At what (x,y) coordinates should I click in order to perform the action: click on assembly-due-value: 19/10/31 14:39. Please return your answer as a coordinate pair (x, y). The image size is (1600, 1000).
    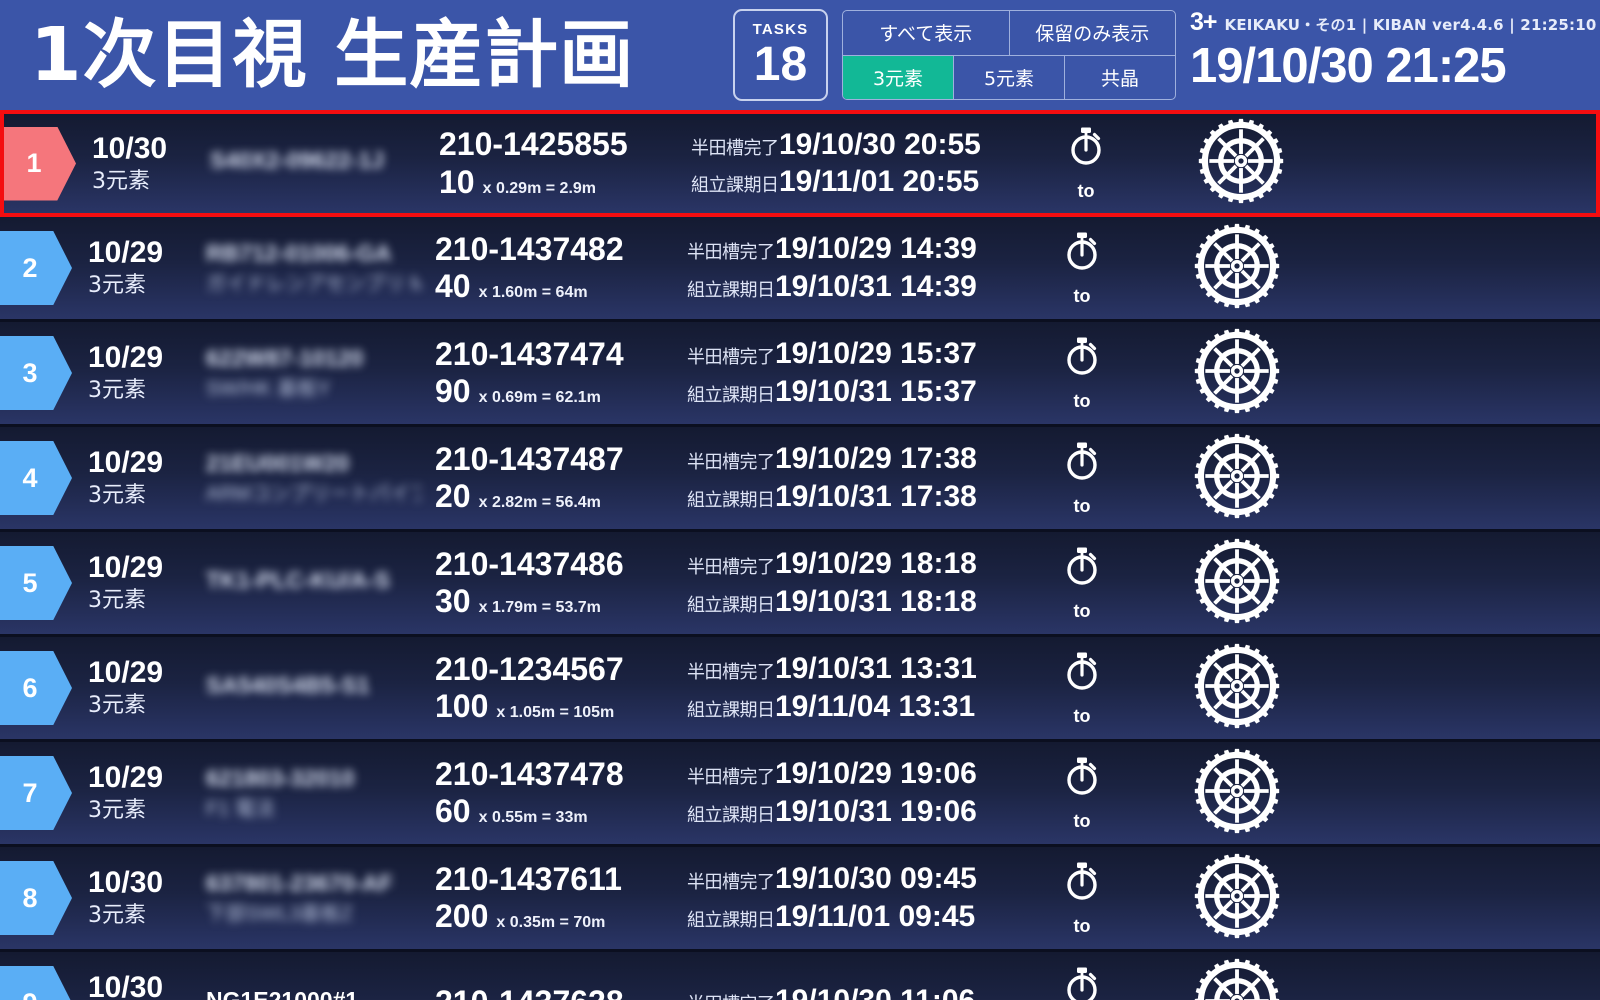
    Looking at the image, I should click on (876, 286).